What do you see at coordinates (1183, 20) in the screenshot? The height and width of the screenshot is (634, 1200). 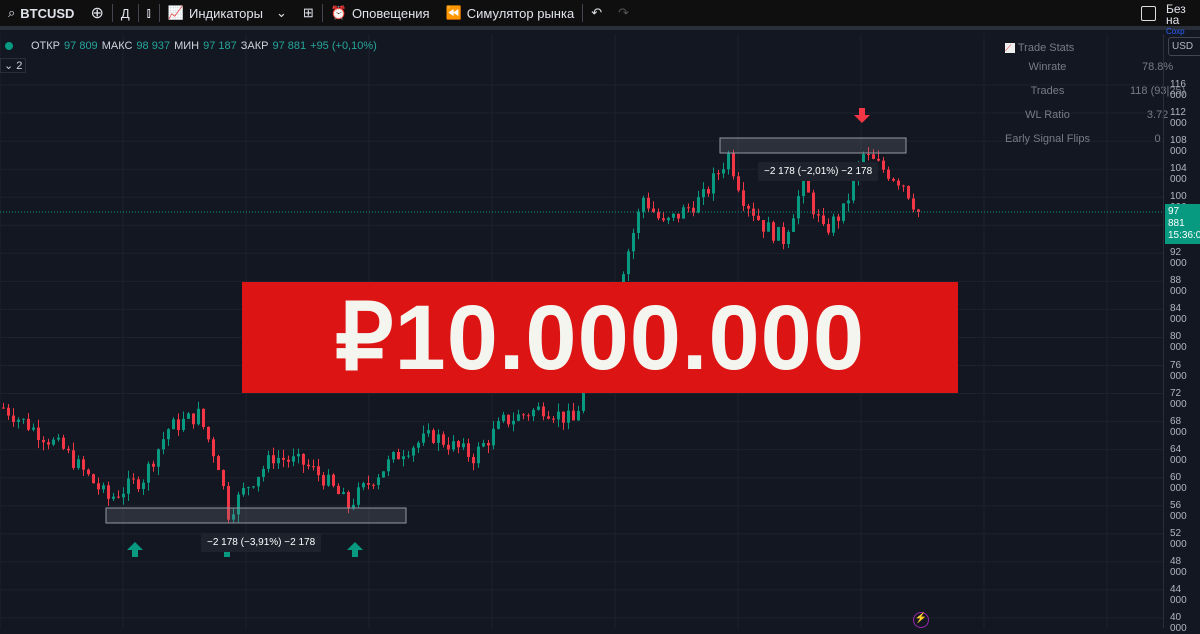 I see `layout-name: Без на Сохр` at bounding box center [1183, 20].